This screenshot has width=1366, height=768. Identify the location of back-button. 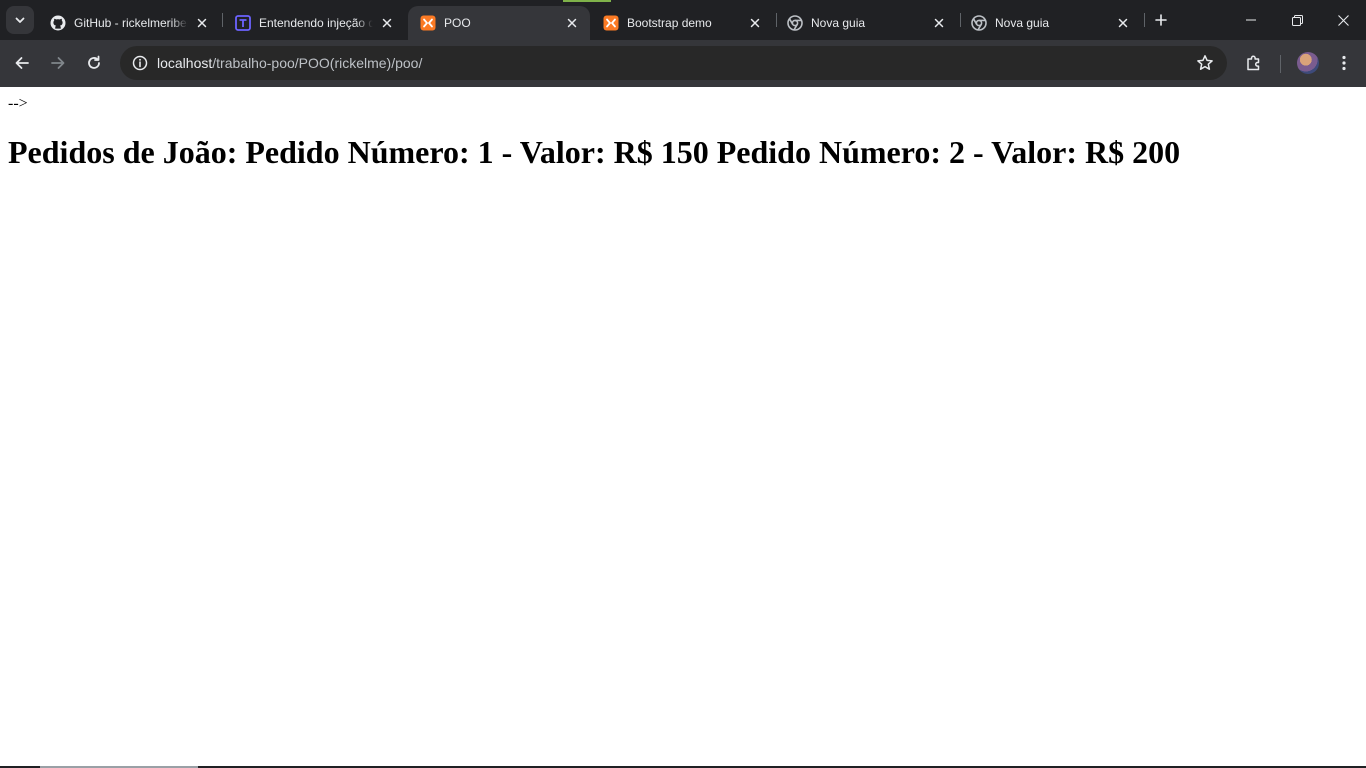
(22, 63).